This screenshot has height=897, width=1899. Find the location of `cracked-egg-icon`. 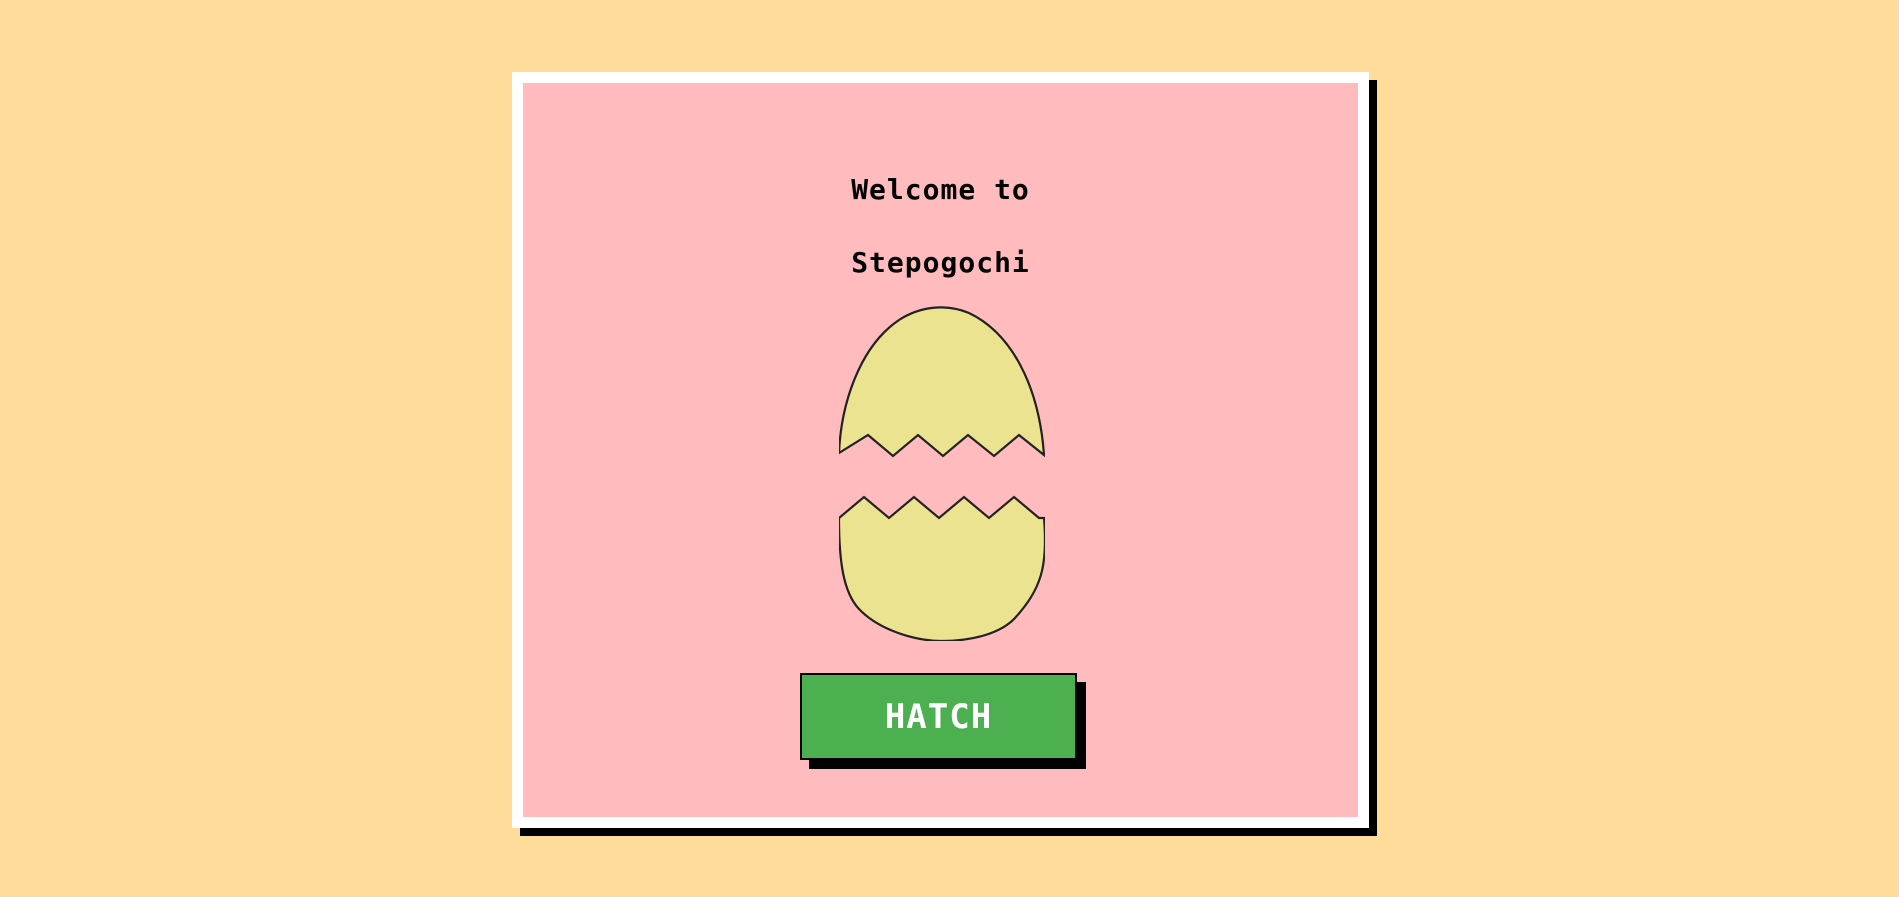

cracked-egg-icon is located at coordinates (942, 473).